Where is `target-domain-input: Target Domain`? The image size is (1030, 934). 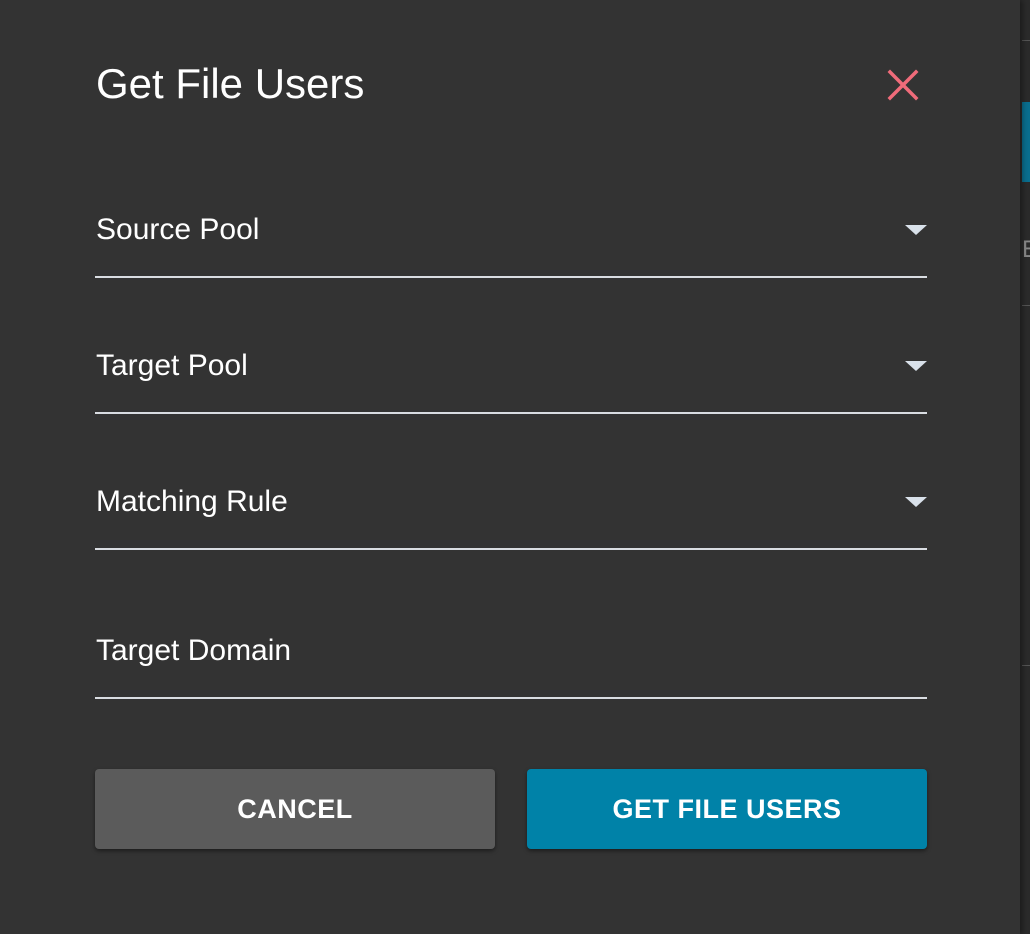
target-domain-input: Target Domain is located at coordinates (511, 658).